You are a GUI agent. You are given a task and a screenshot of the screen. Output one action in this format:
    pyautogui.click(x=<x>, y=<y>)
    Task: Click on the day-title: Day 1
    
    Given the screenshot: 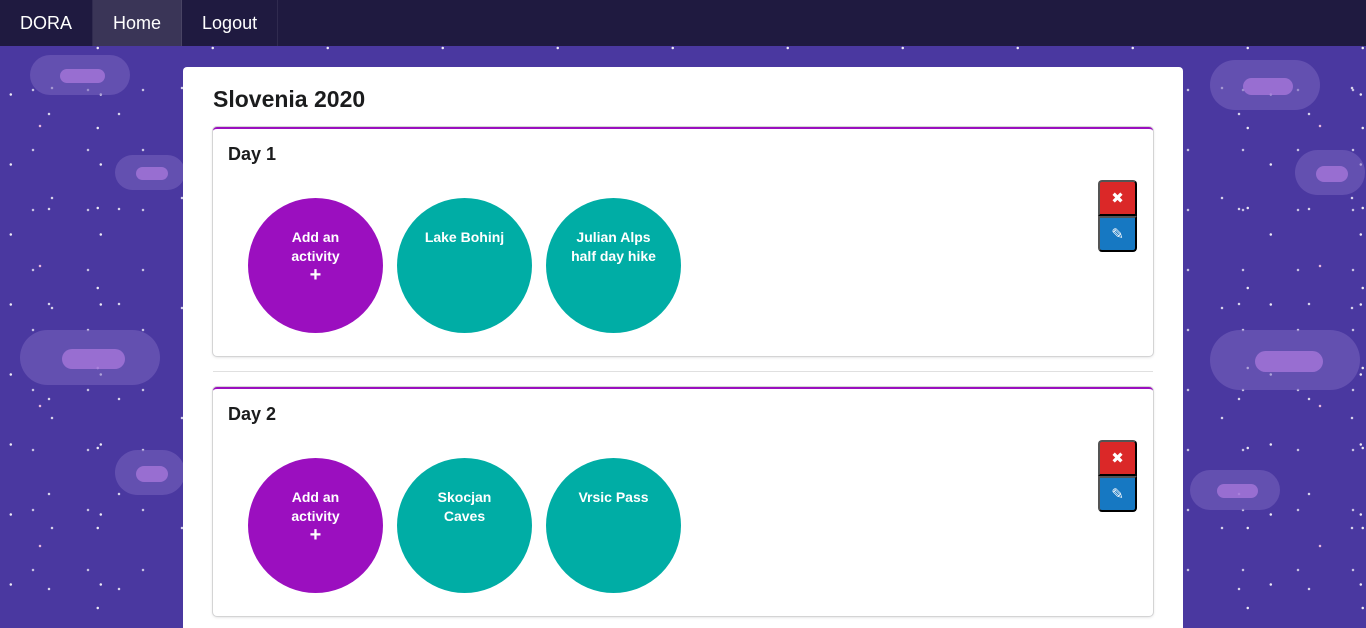 What is the action you would take?
    pyautogui.click(x=252, y=154)
    